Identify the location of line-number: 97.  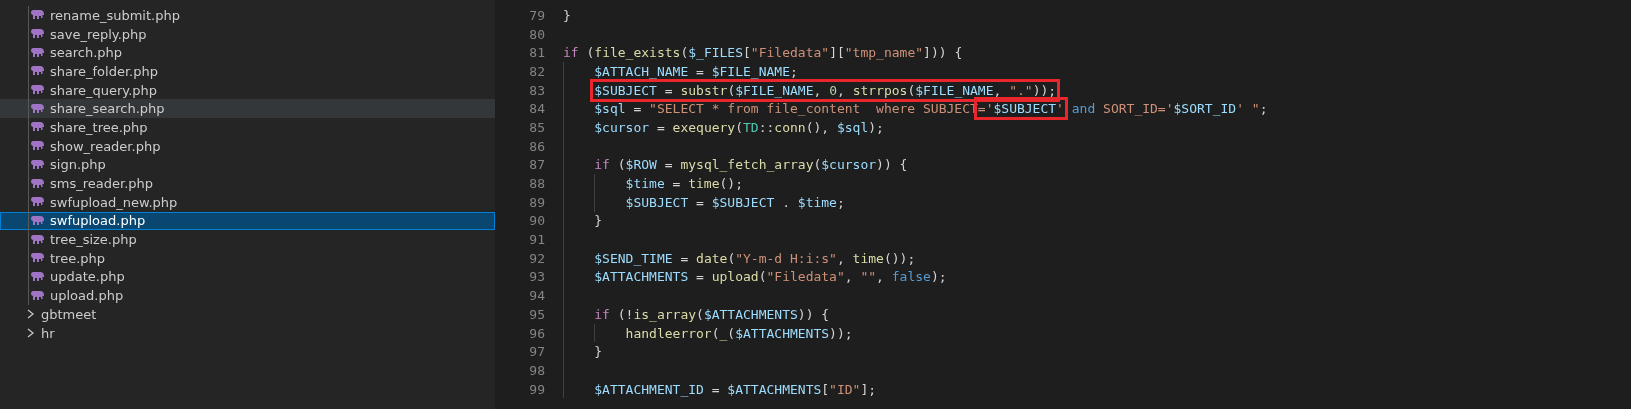
(537, 352).